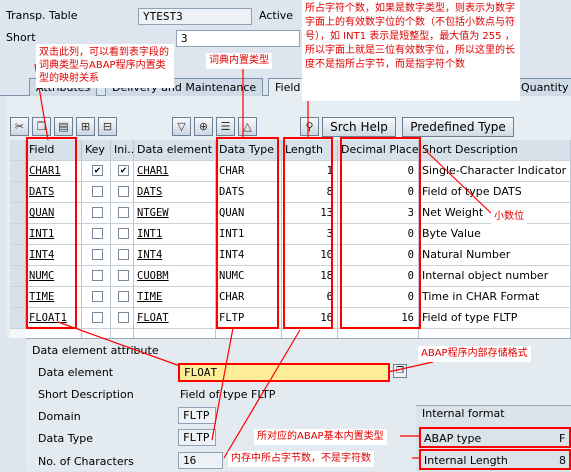  What do you see at coordinates (474, 354) in the screenshot?
I see `note-abap-storage: ABAP程序内部存储格式` at bounding box center [474, 354].